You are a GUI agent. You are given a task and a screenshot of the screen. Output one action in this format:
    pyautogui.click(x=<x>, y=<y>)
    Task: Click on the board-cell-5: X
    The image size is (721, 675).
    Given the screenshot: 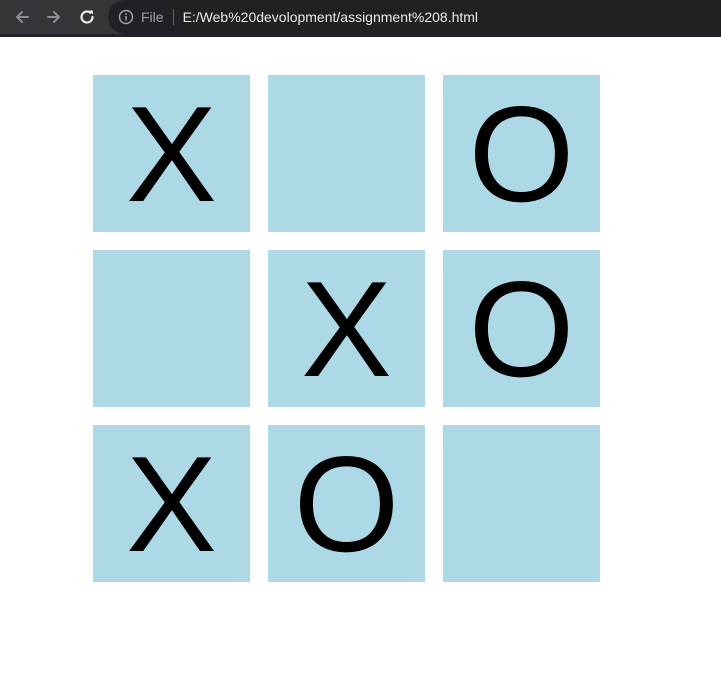 What is the action you would take?
    pyautogui.click(x=346, y=328)
    